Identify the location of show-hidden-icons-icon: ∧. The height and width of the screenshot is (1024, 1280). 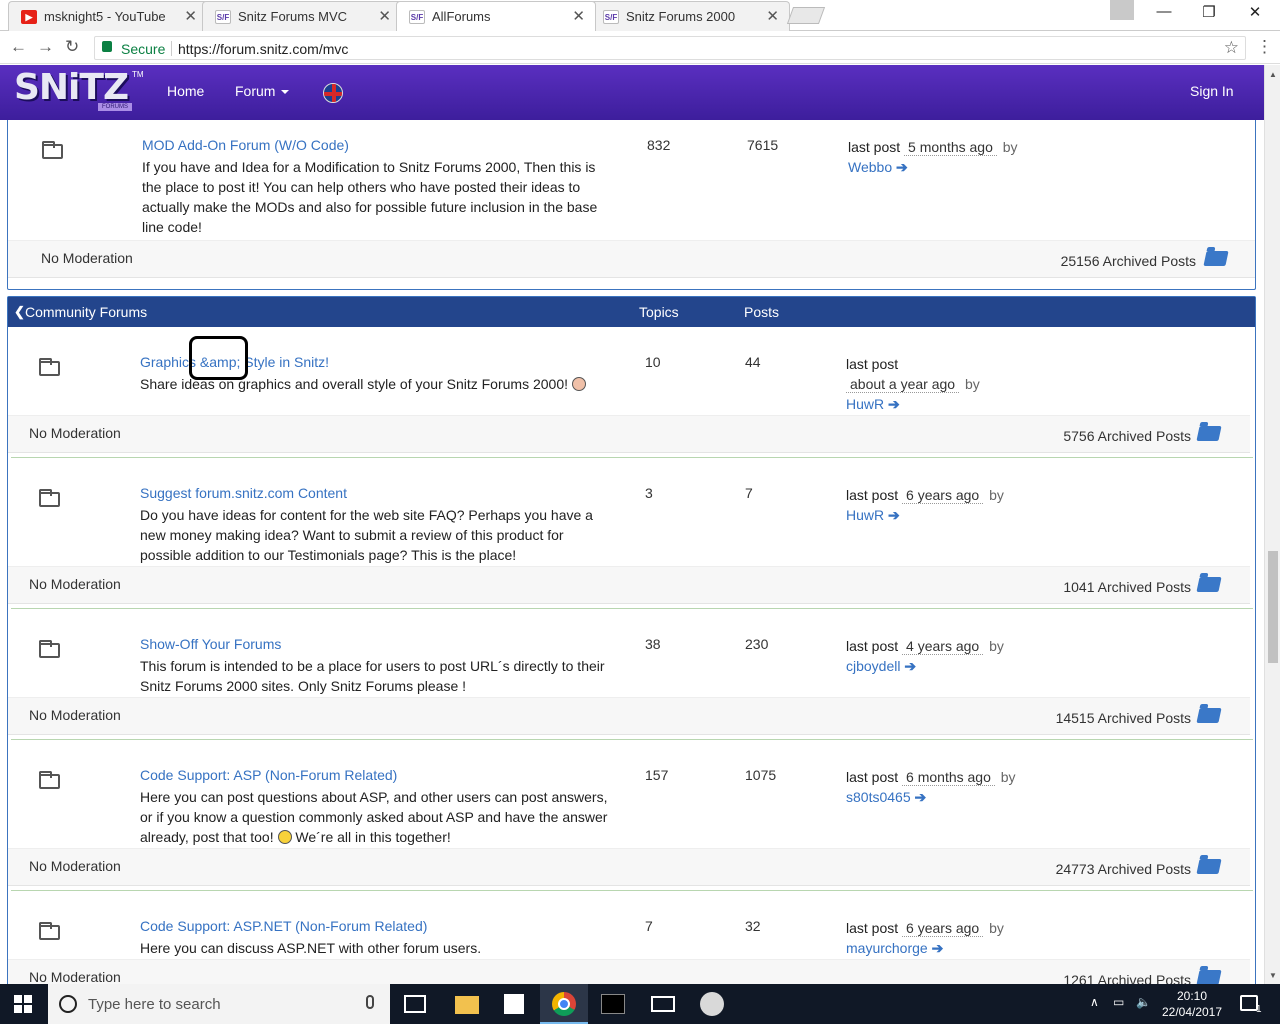
(1094, 1002).